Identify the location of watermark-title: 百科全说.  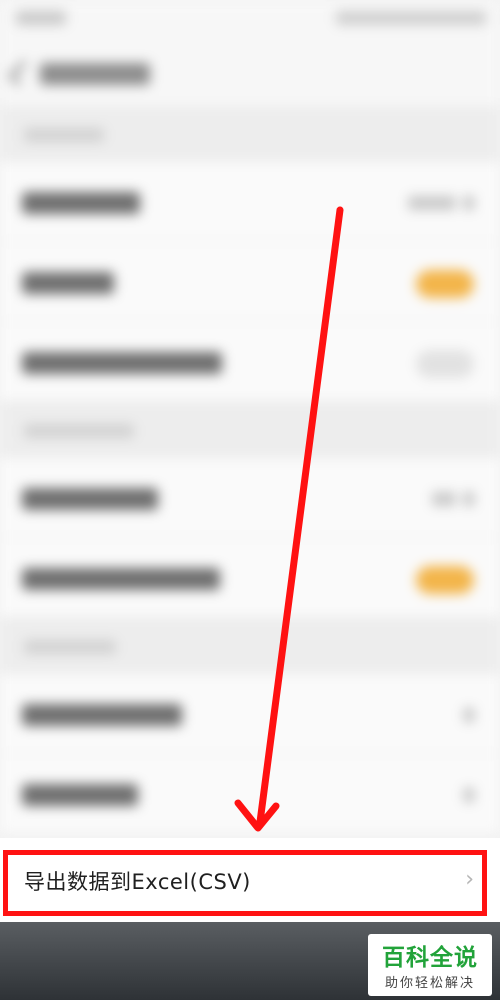
(430, 958).